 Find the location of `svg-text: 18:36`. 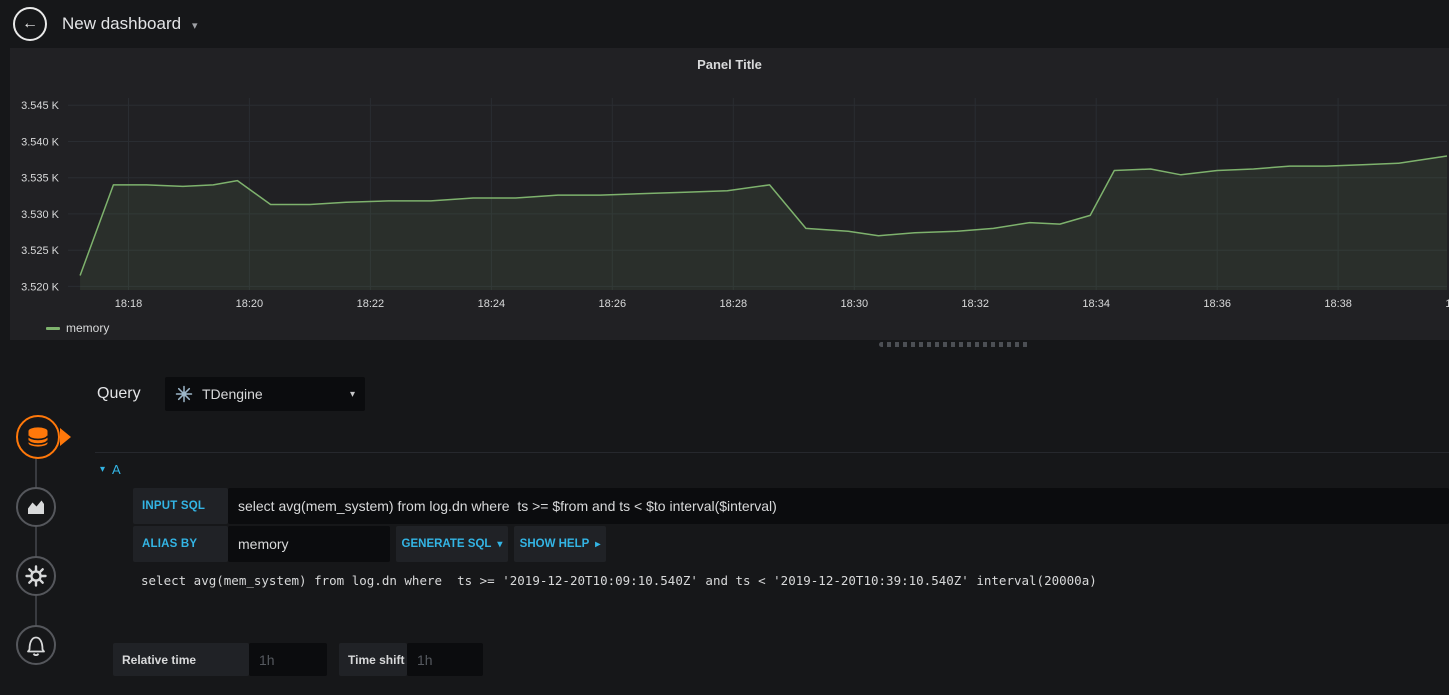

svg-text: 18:36 is located at coordinates (1217, 304).